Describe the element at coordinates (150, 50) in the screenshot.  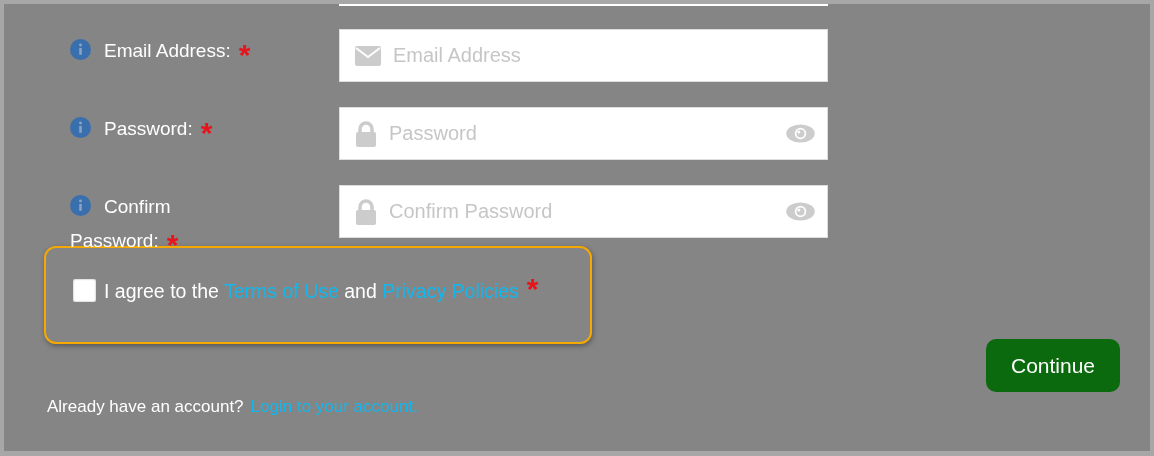
I see `field-label: Email Address:` at that location.